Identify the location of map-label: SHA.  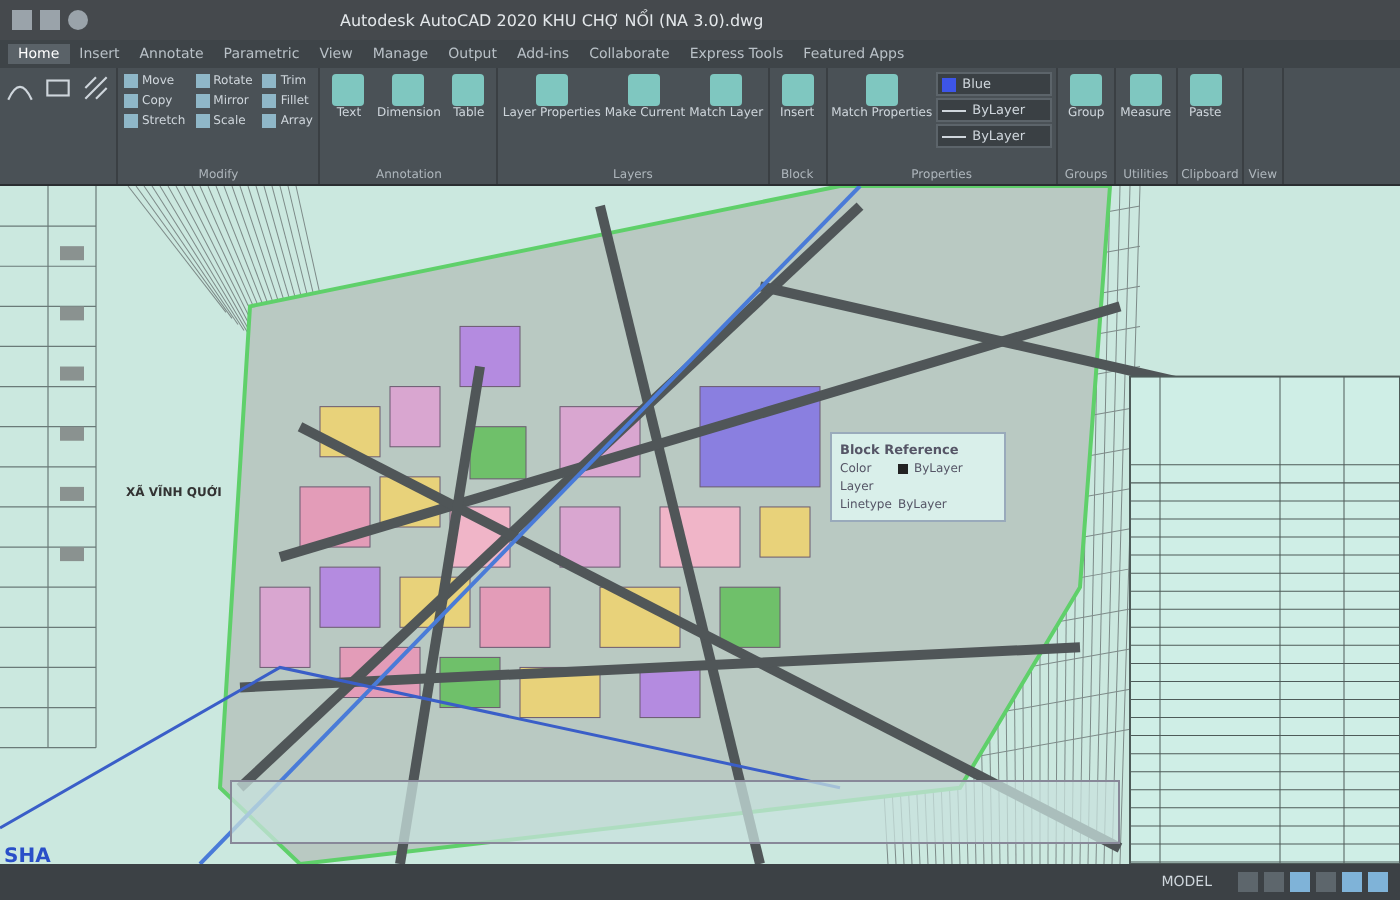
(27, 857).